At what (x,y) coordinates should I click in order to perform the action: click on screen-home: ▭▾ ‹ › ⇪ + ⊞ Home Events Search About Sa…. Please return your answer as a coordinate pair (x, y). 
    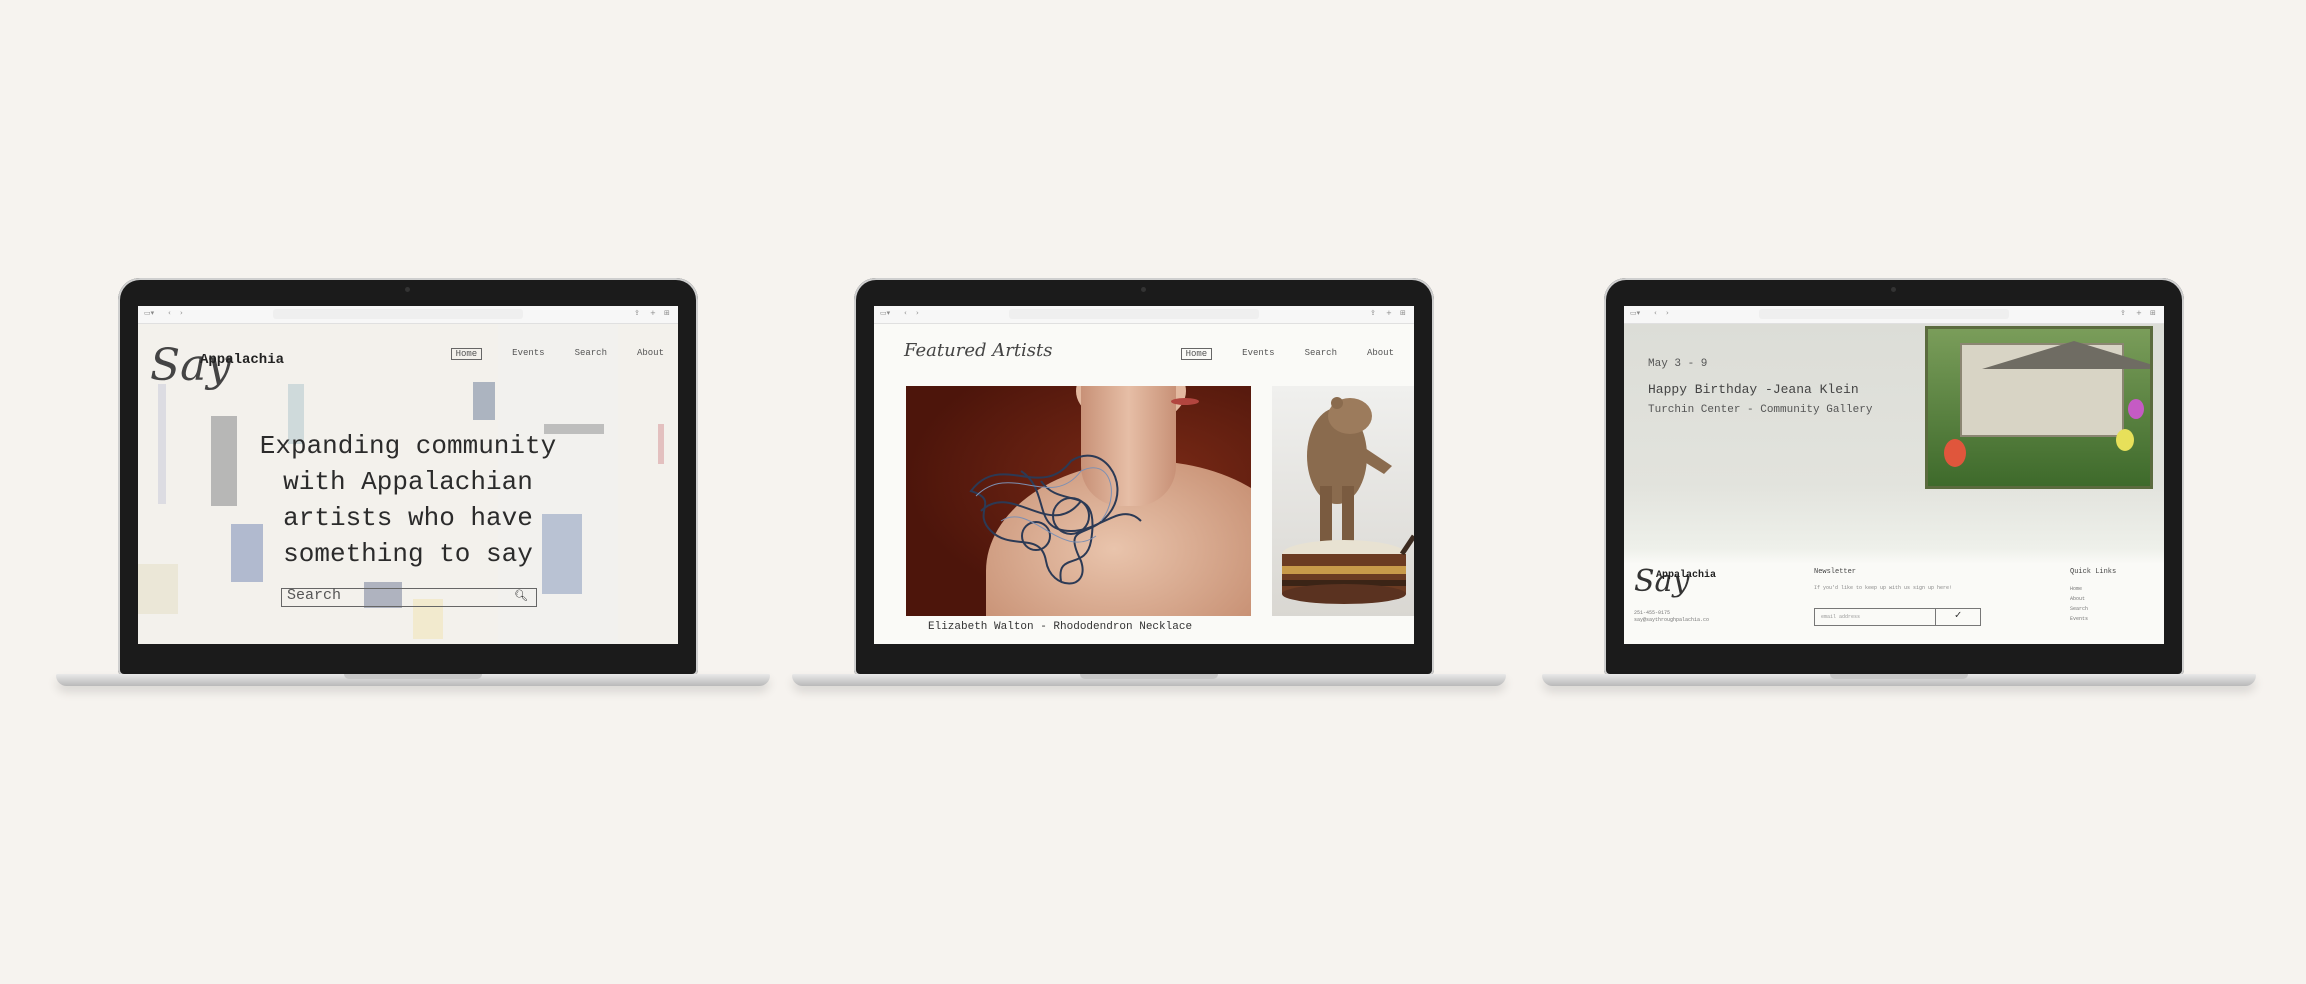
    Looking at the image, I should click on (408, 475).